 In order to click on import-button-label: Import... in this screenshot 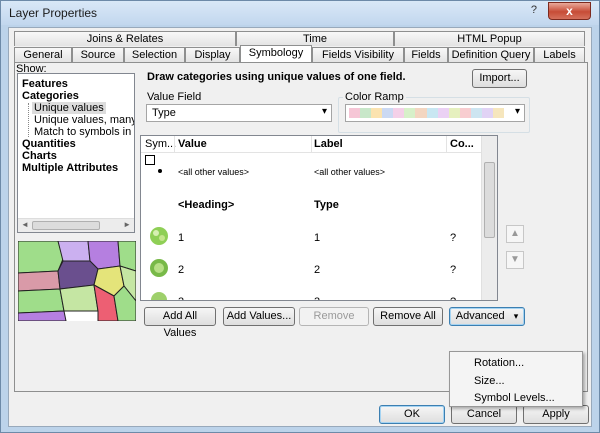, I will do `click(499, 78)`.